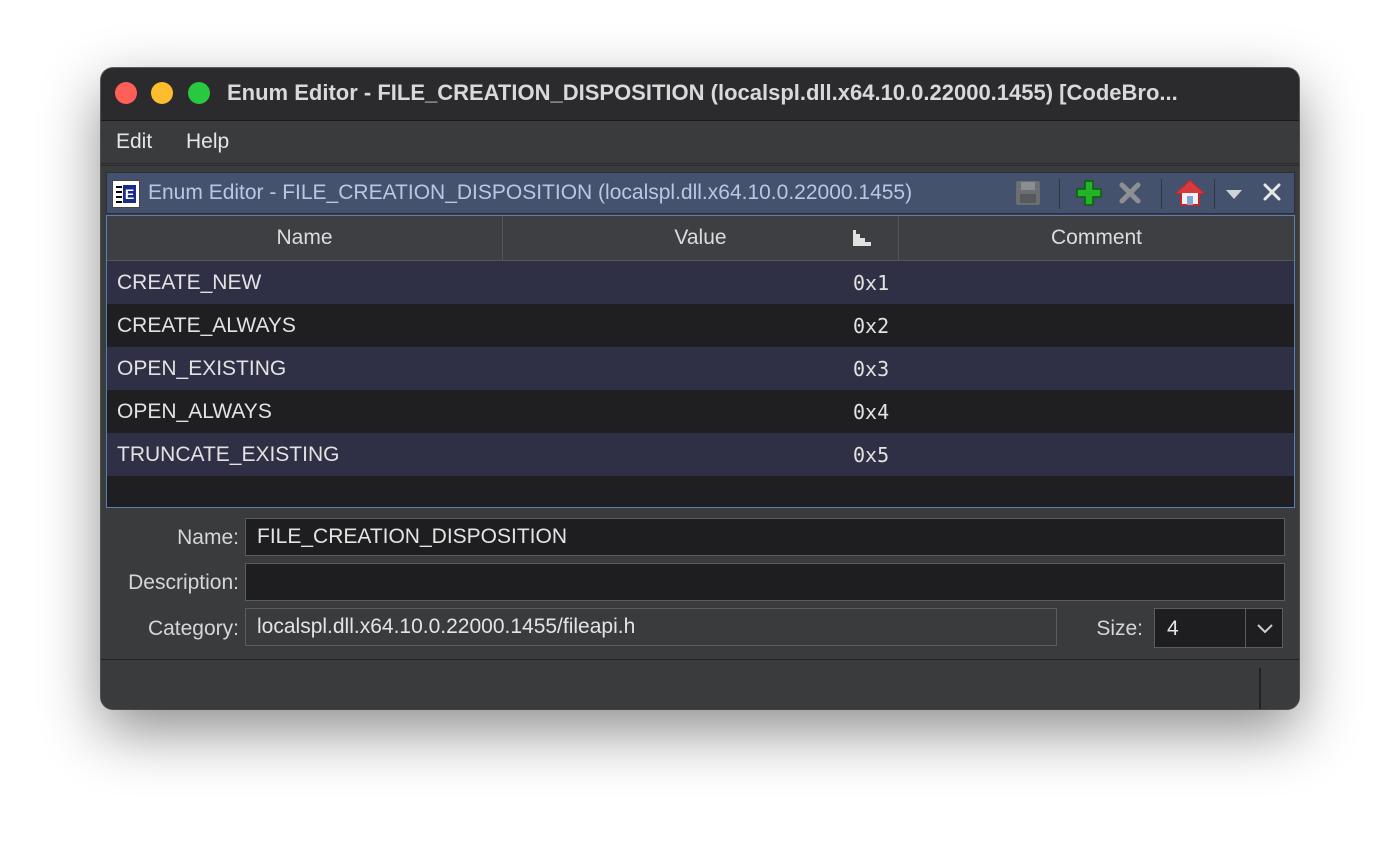  Describe the element at coordinates (871, 369) in the screenshot. I see `cell-value: 0x3` at that location.